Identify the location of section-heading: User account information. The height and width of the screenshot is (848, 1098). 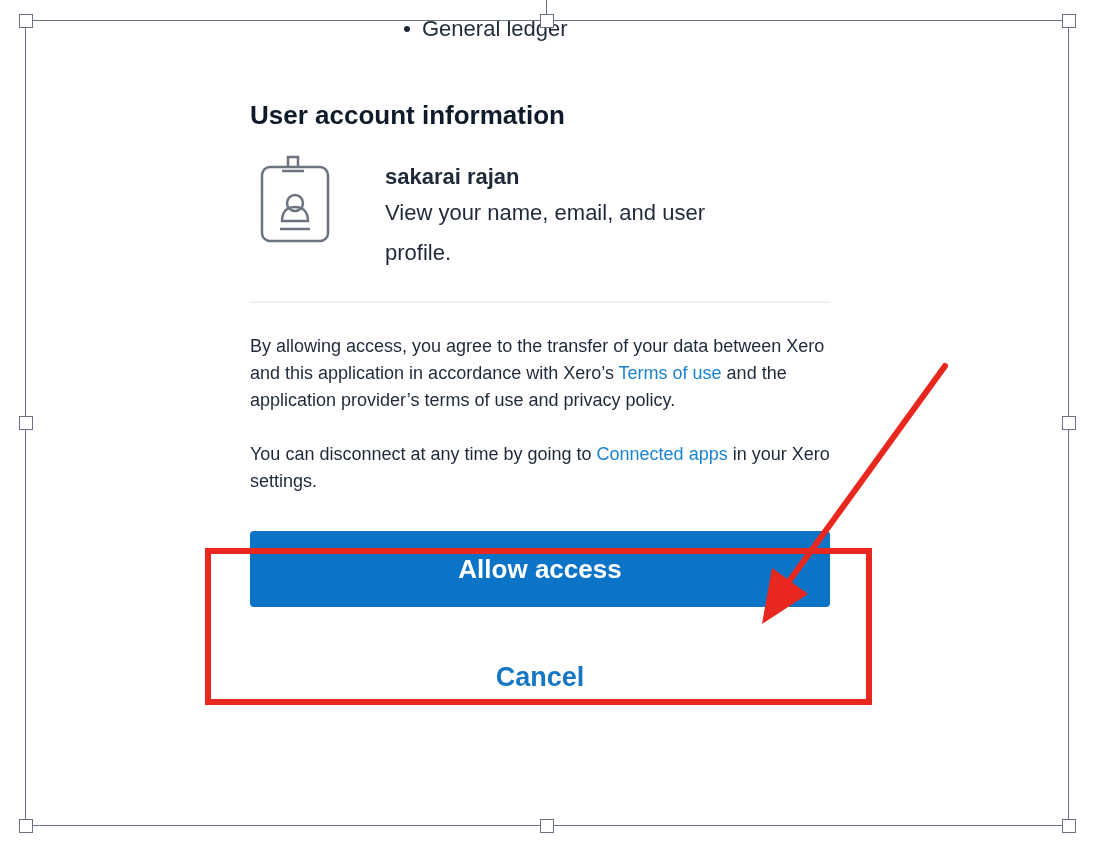
(408, 115).